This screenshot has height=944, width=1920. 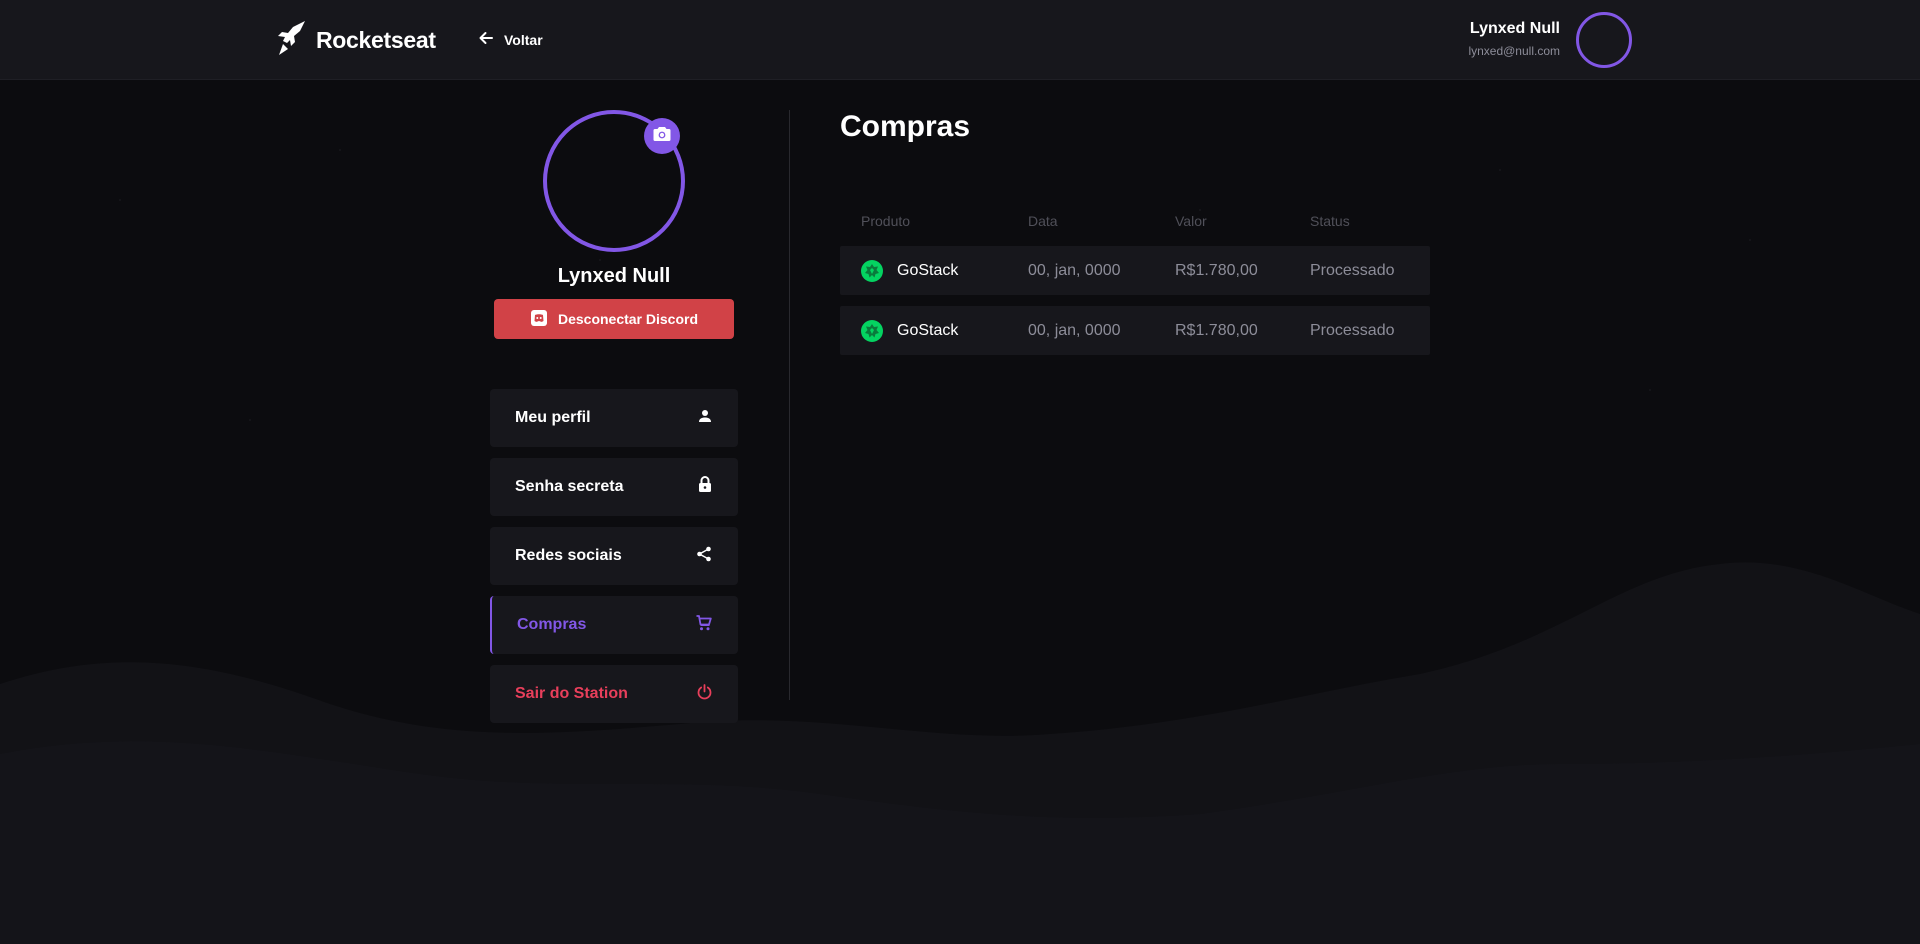 I want to click on back-button: Voltar, so click(x=510, y=40).